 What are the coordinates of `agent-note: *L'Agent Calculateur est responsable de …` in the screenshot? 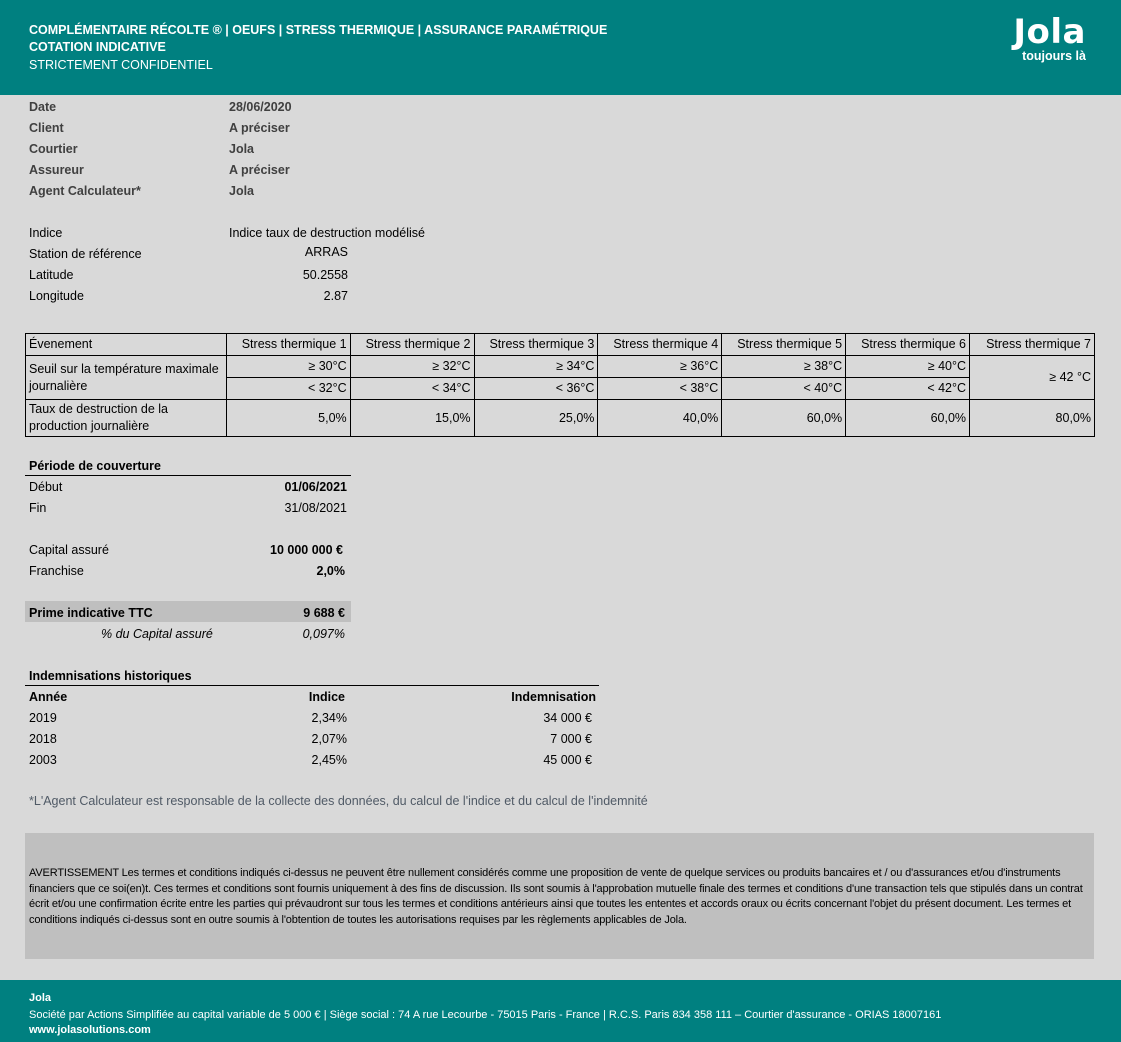 It's located at (338, 801).